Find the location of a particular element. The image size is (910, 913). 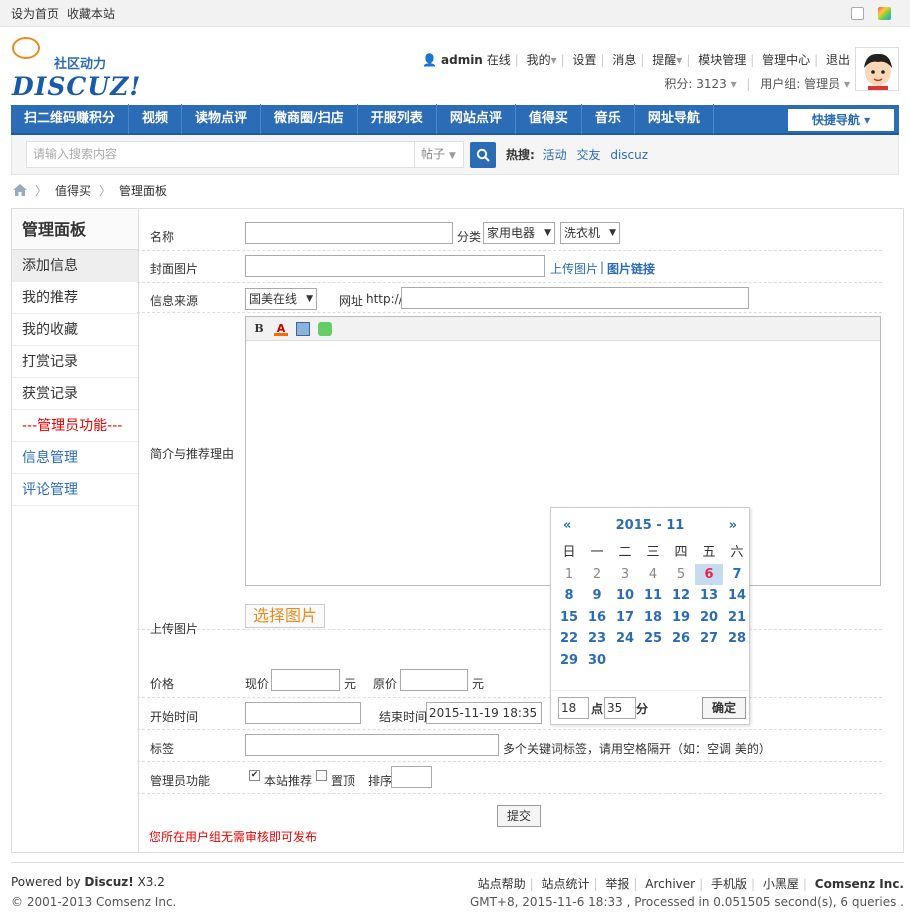

calendar-day: 20 is located at coordinates (709, 618).